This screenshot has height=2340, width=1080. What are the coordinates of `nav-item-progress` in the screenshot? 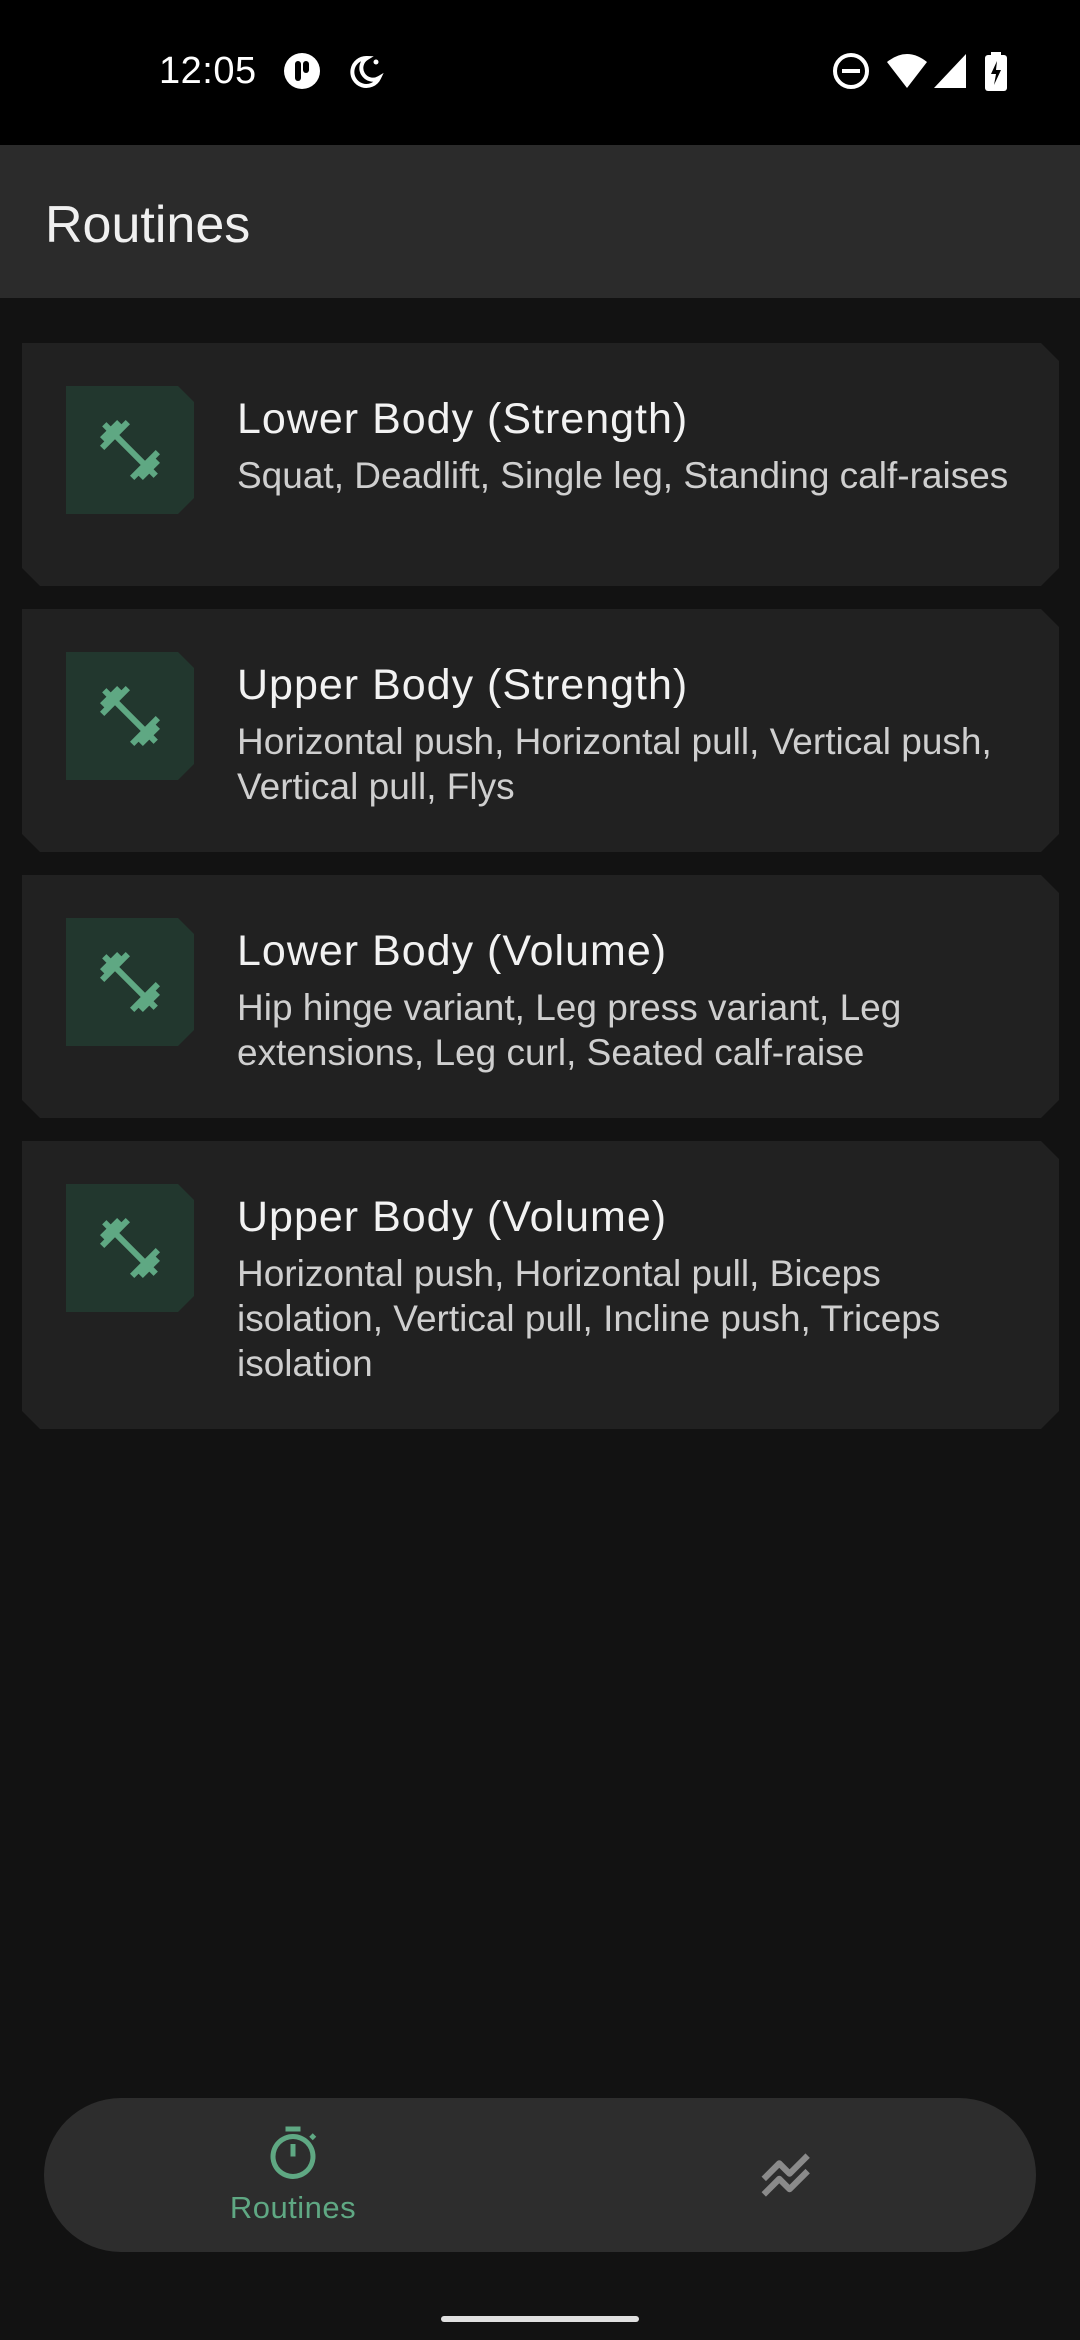 It's located at (787, 2175).